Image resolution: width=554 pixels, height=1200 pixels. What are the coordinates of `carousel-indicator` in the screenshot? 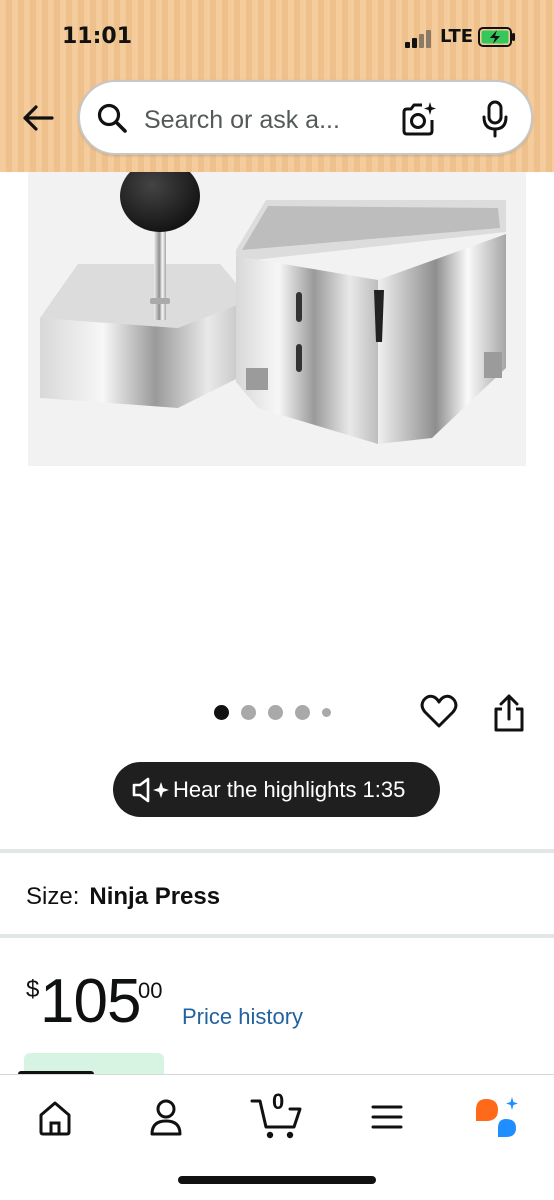 It's located at (272, 712).